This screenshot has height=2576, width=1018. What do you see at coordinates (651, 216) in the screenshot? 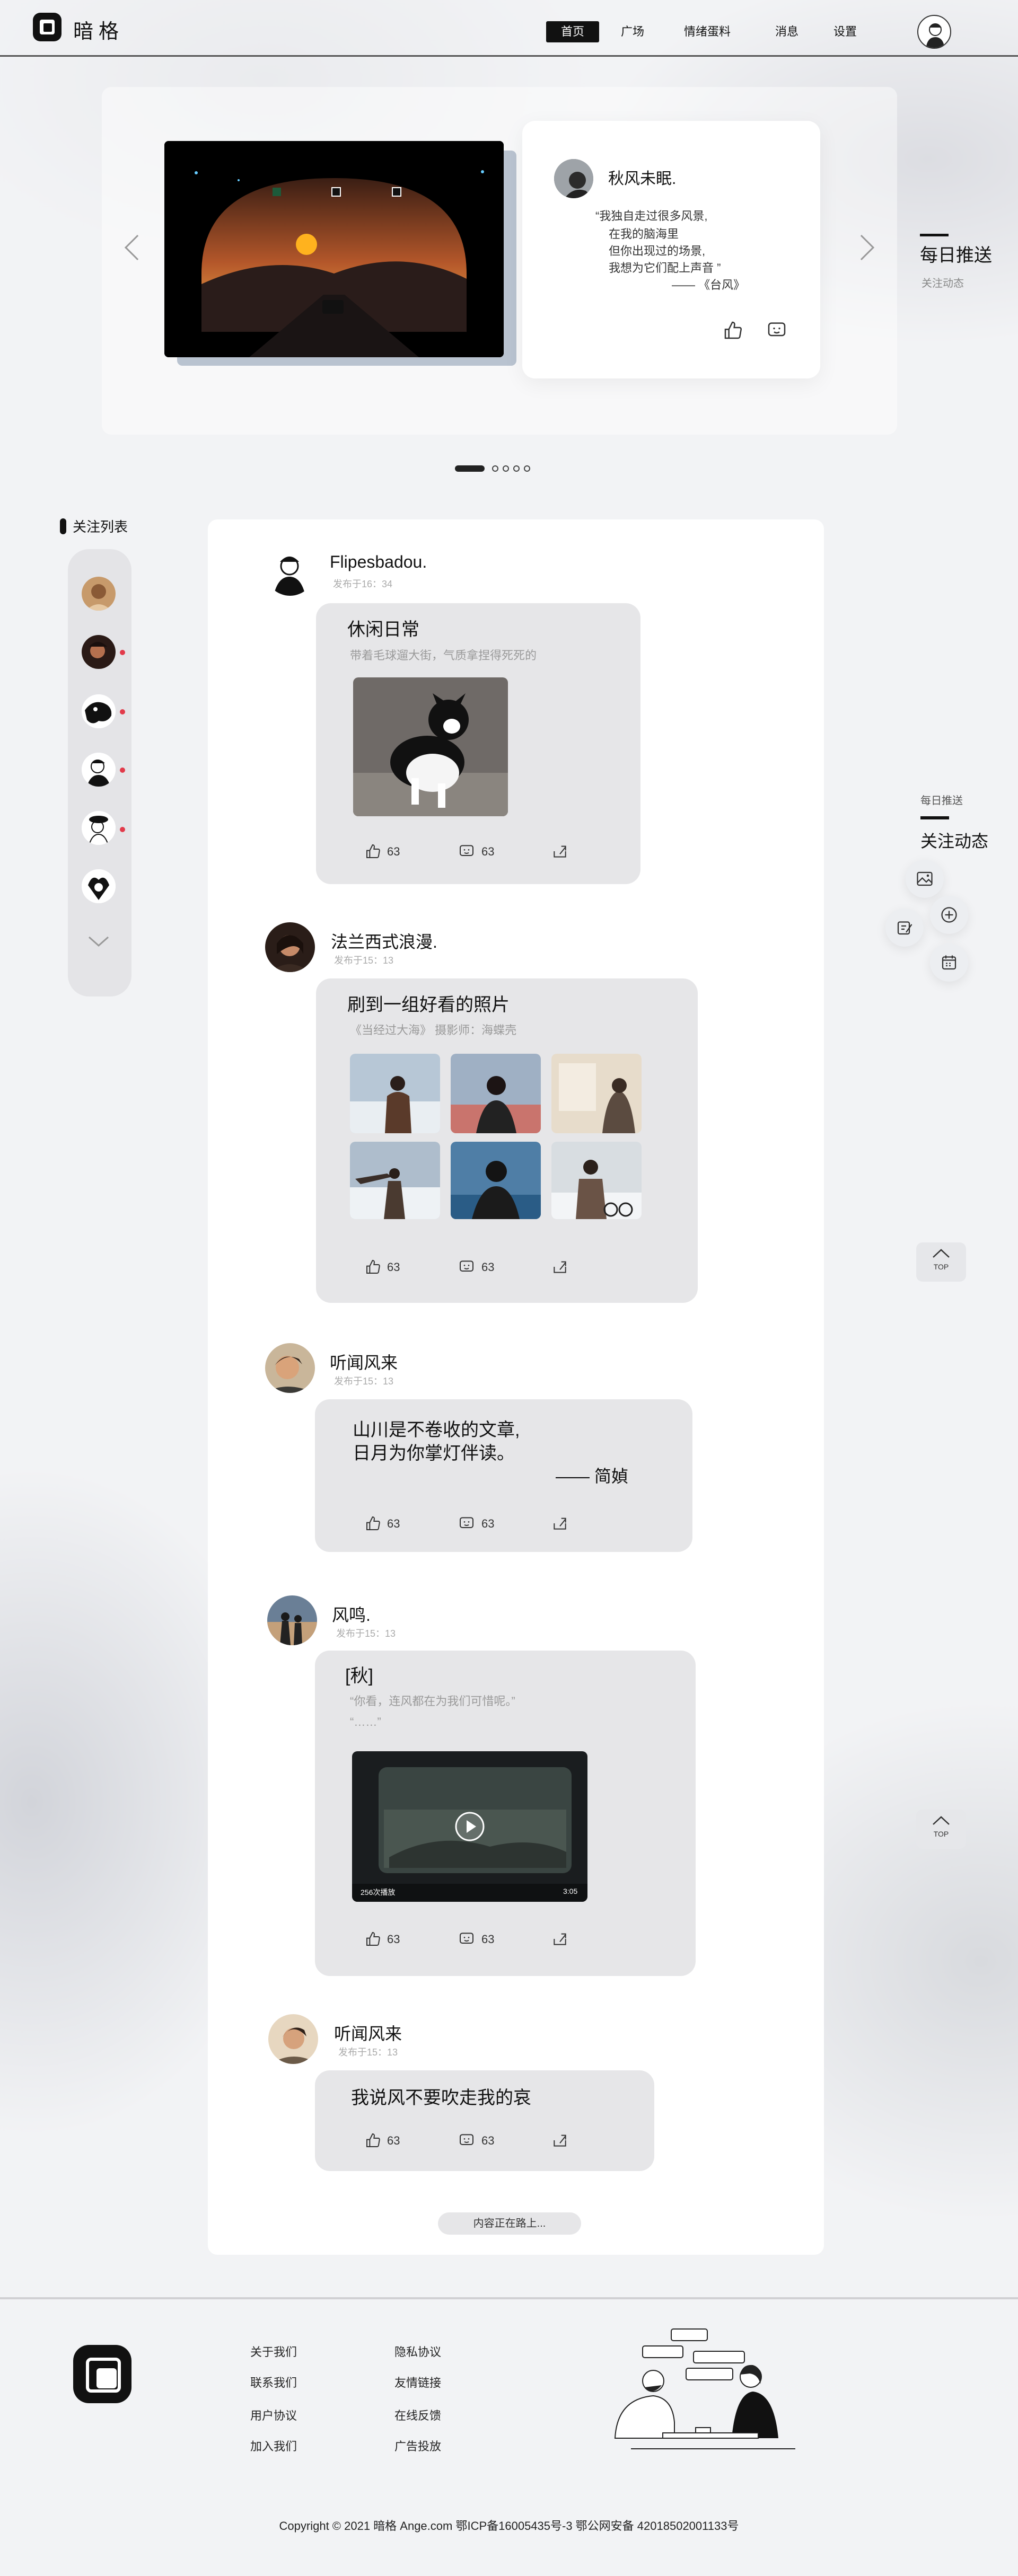
I see `quote-line-1: “我独自走过很多风景,` at bounding box center [651, 216].